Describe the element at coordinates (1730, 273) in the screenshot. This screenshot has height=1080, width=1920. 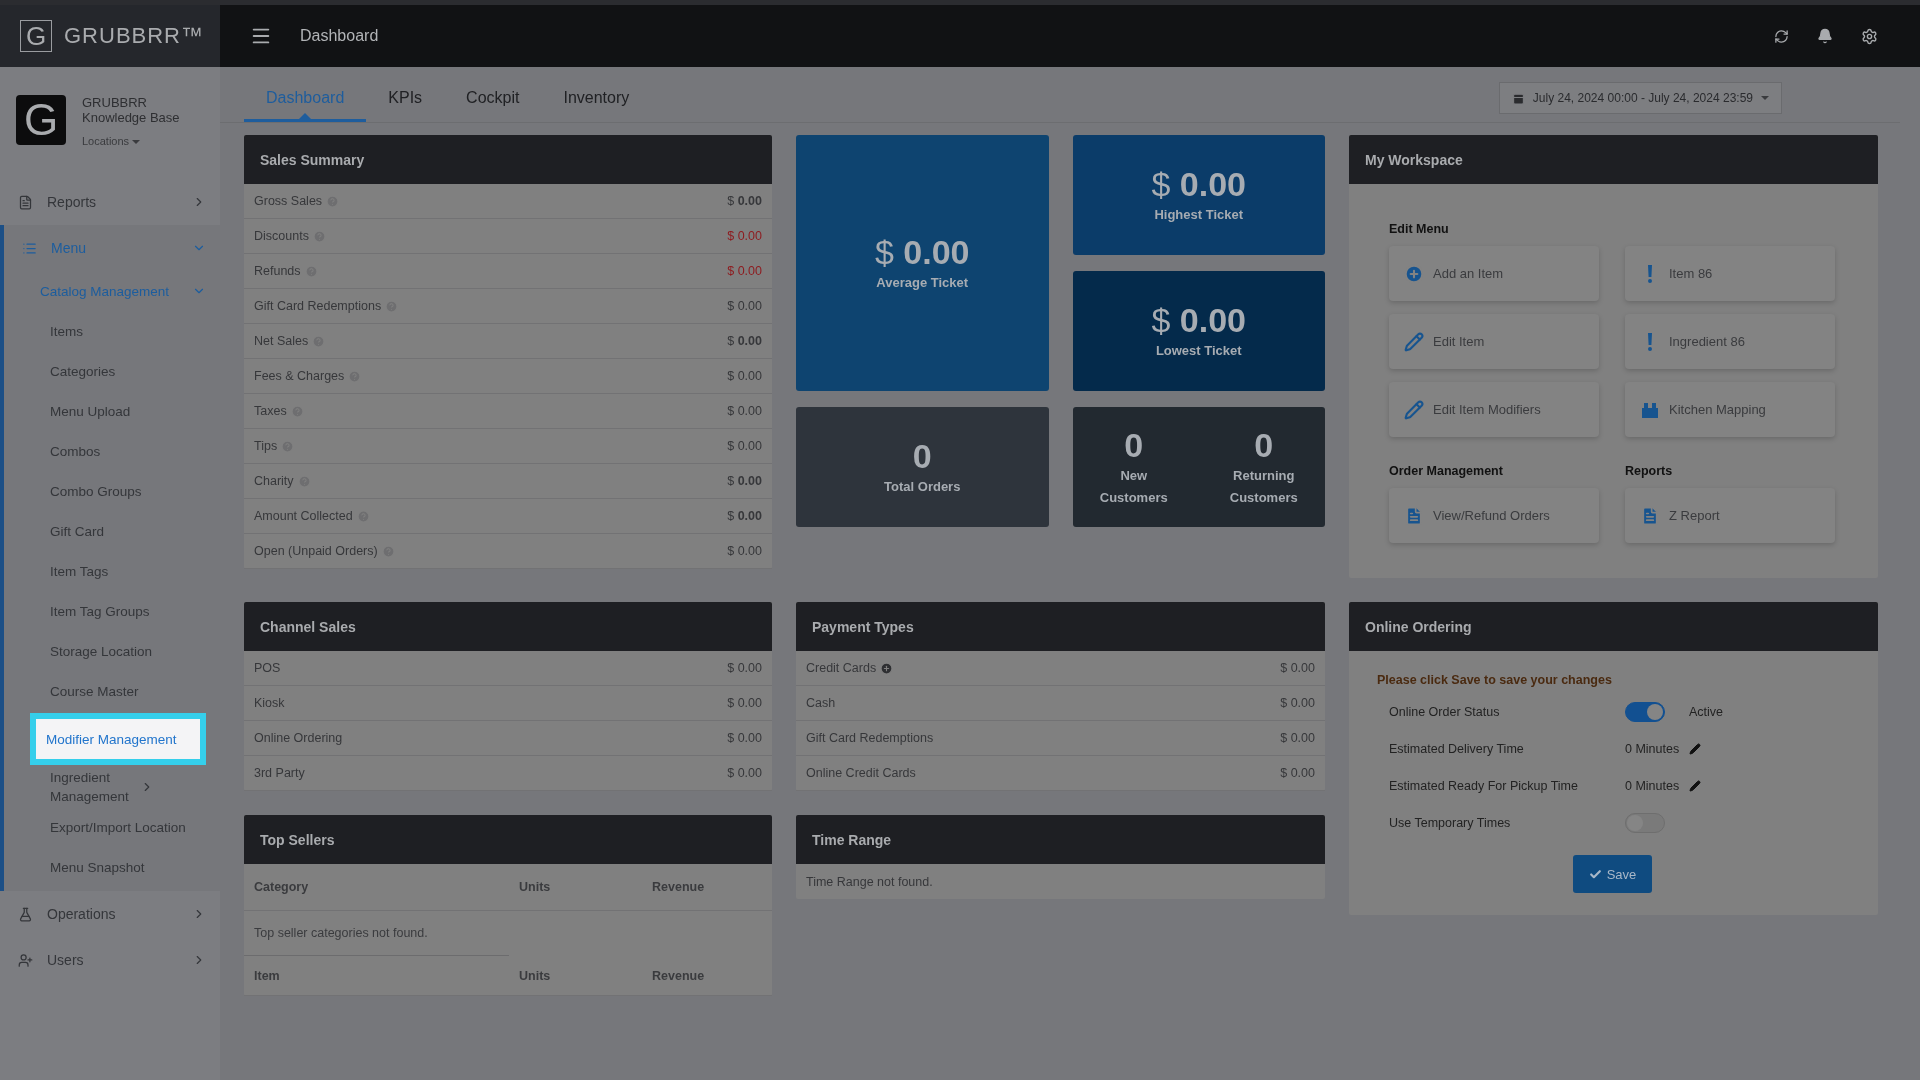
I see `workspace-button: Item 86` at that location.